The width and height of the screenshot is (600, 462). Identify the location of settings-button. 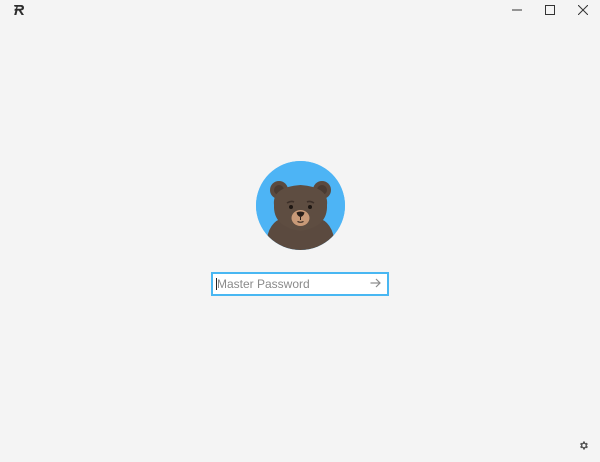
(583, 447).